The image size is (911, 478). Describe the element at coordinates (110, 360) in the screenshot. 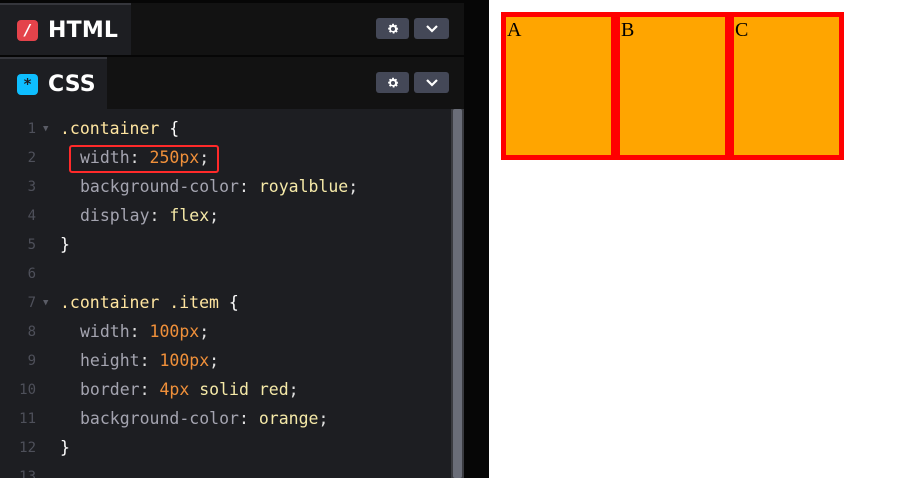

I see `css-property: height` at that location.